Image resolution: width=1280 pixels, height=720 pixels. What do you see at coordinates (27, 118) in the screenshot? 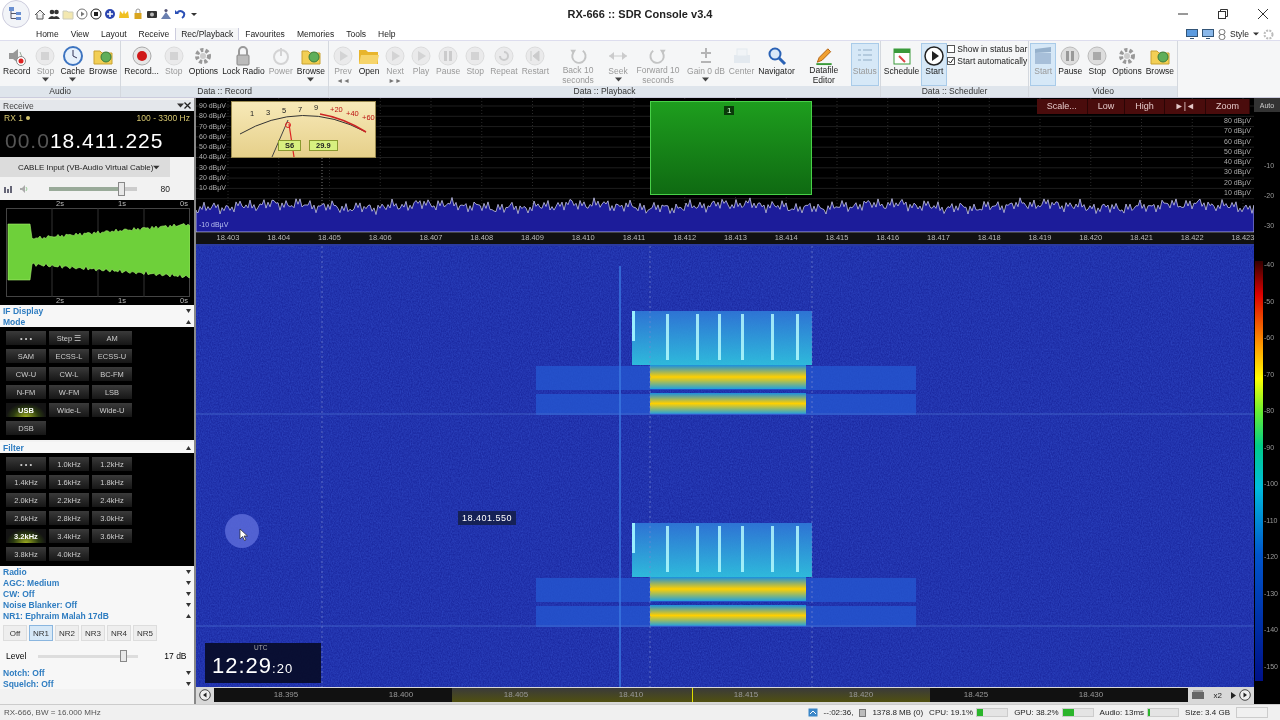
I see `status-dot-icon` at bounding box center [27, 118].